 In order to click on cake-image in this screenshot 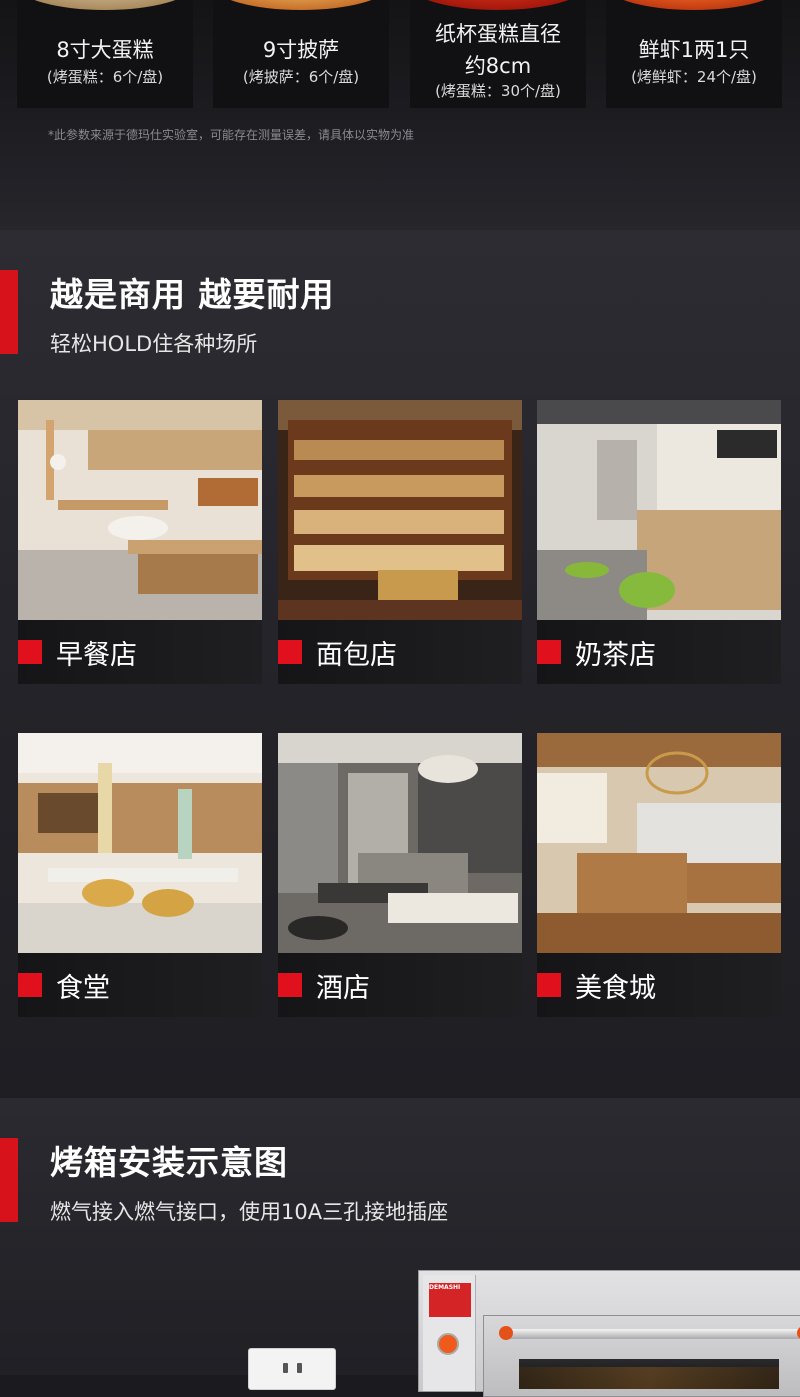, I will do `click(105, 5)`.